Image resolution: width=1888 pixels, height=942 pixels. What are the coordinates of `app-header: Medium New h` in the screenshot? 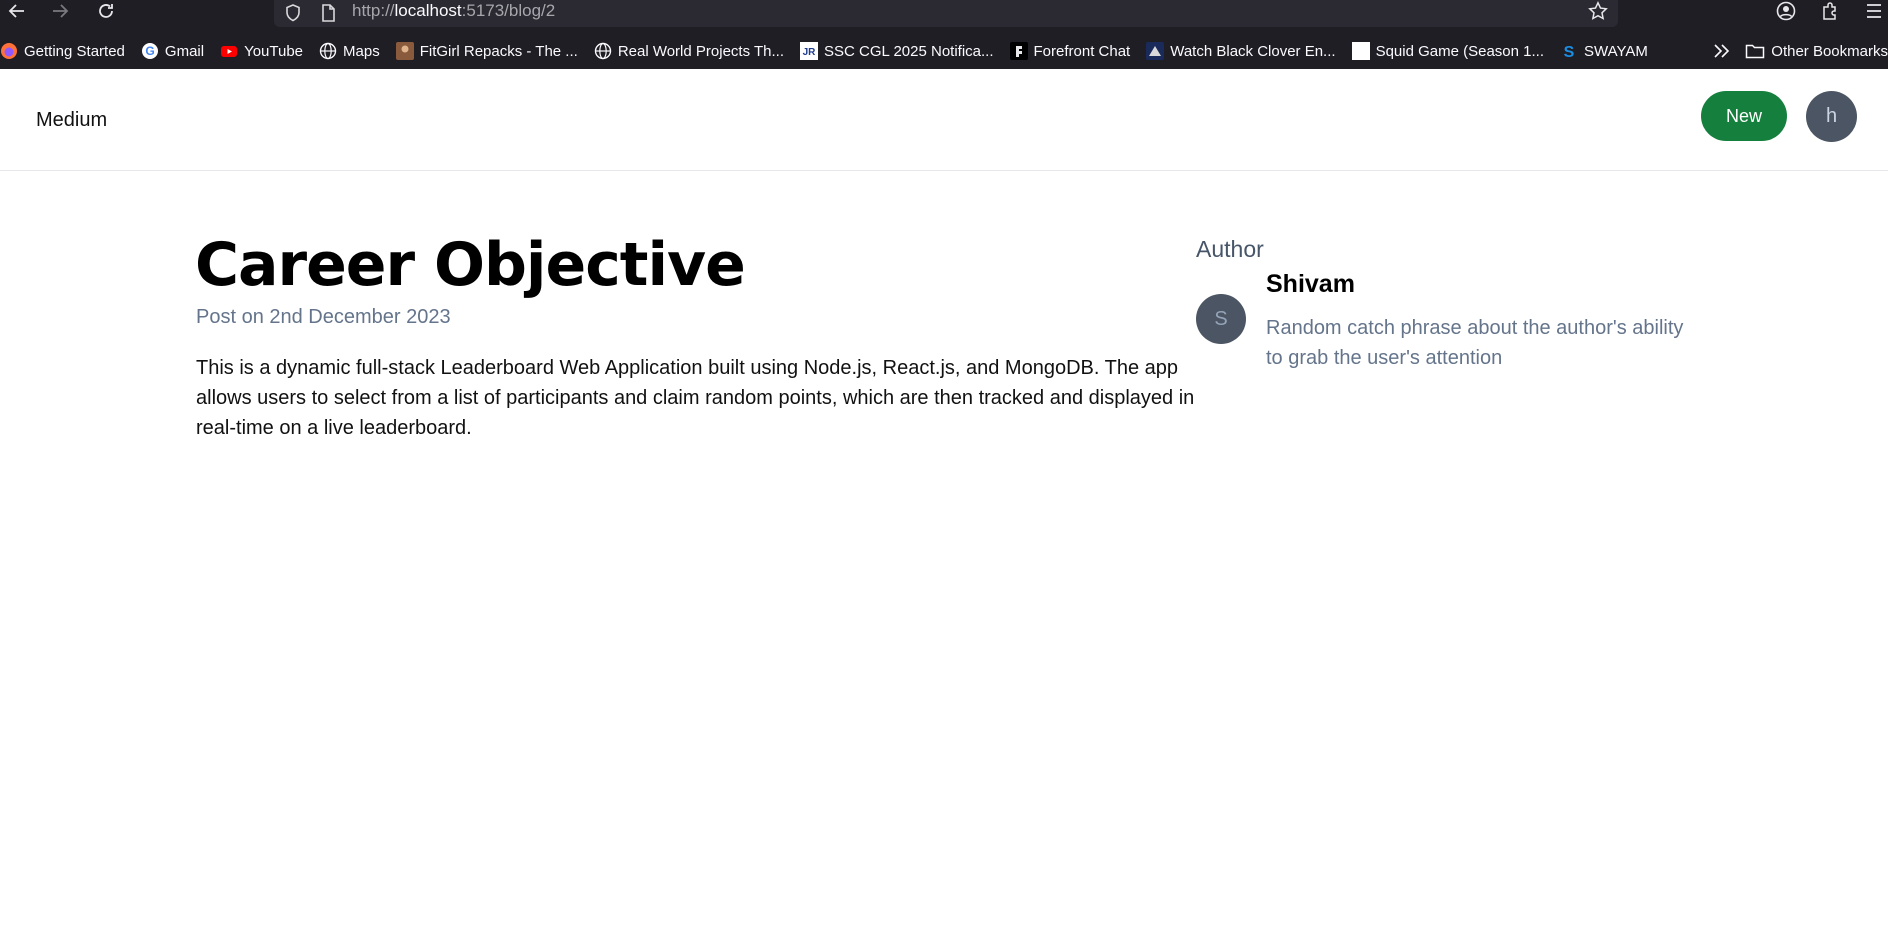 It's located at (944, 120).